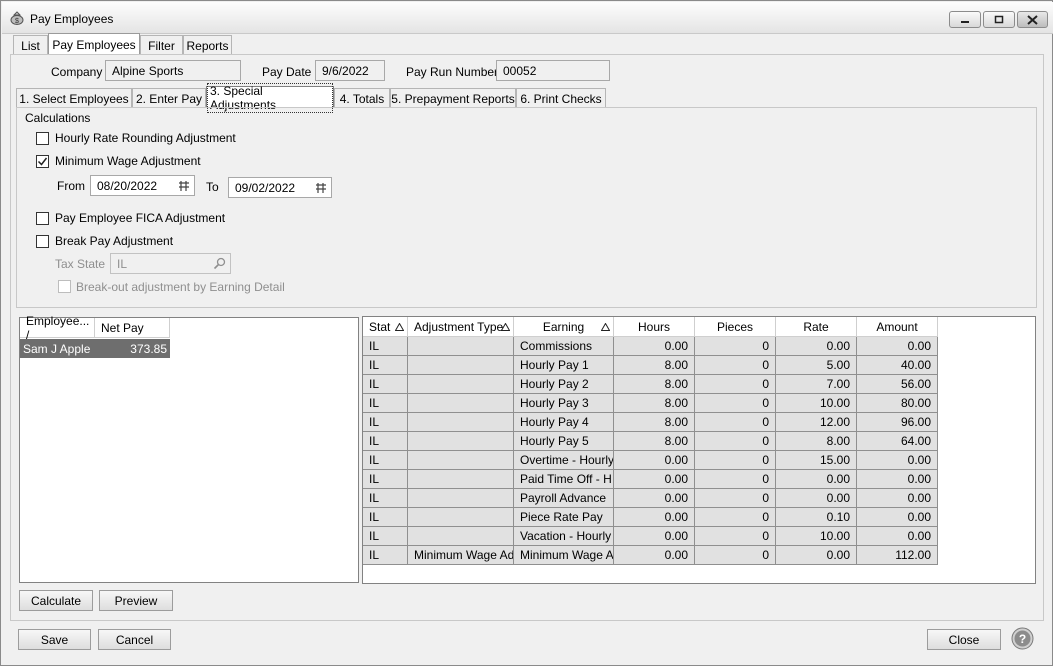  Describe the element at coordinates (897, 403) in the screenshot. I see `amount-cell: 80.00` at that location.